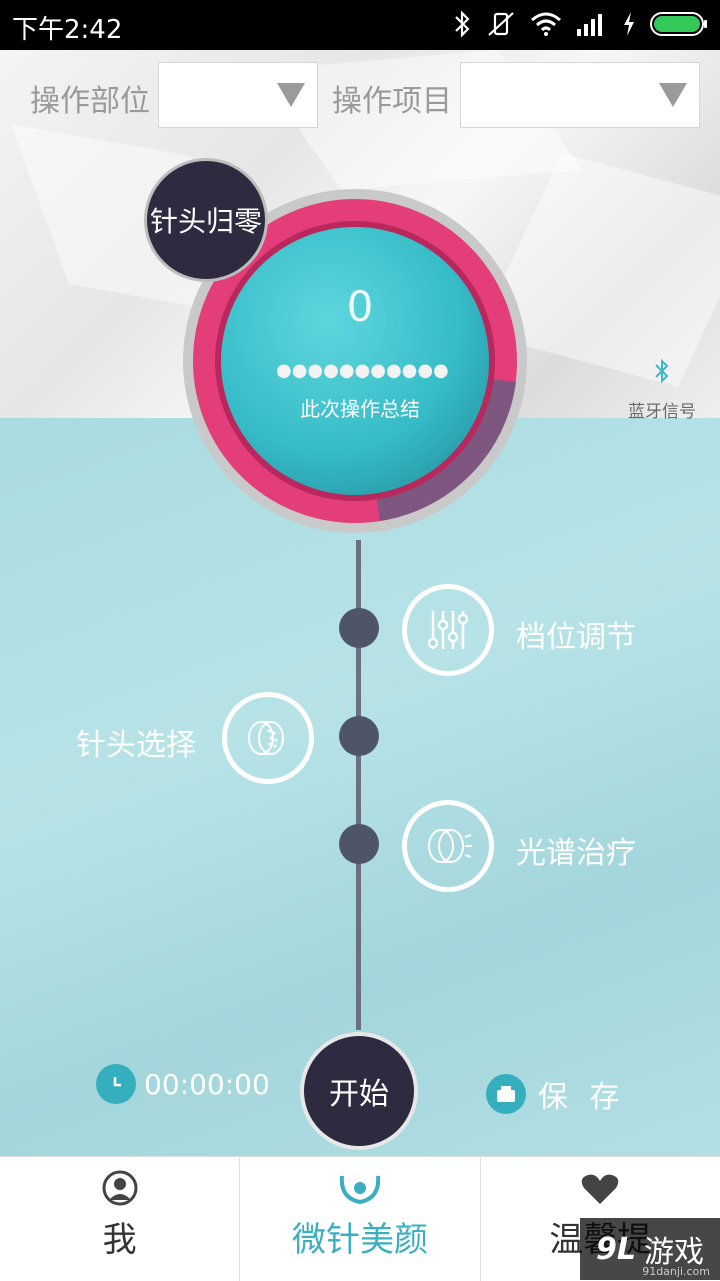 The width and height of the screenshot is (720, 1281). What do you see at coordinates (650, 1249) in the screenshot?
I see `watermark-logo: 9L 游戏 91danji.com` at bounding box center [650, 1249].